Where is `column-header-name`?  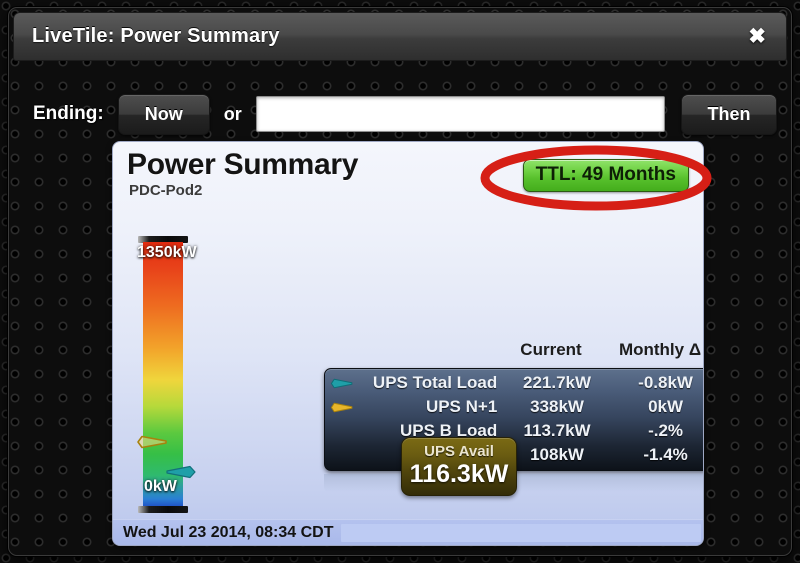
column-header-name is located at coordinates (409, 350).